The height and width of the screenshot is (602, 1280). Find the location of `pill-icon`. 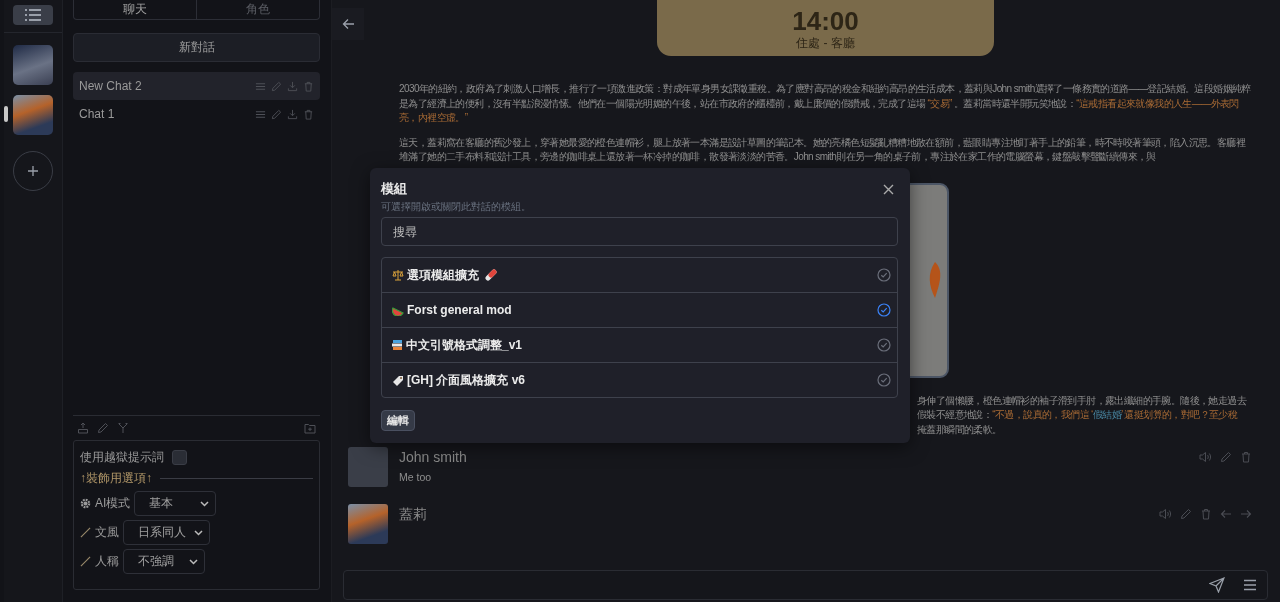

pill-icon is located at coordinates (491, 275).